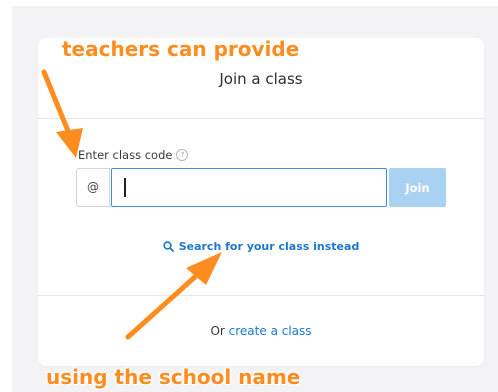 The width and height of the screenshot is (498, 392). I want to click on join-button: Join, so click(417, 187).